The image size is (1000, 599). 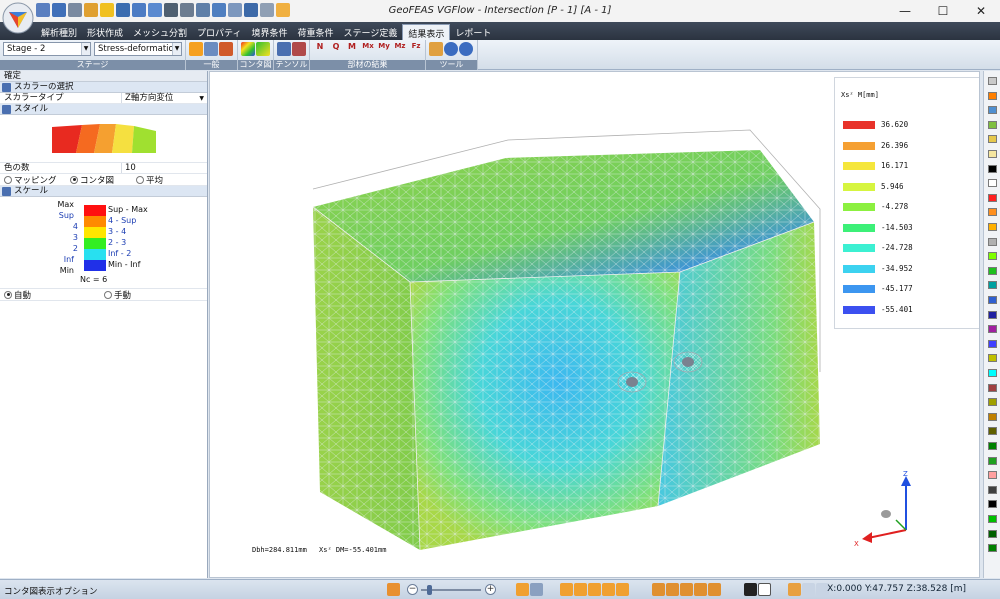 What do you see at coordinates (226, 49) in the screenshot?
I see `label-icon` at bounding box center [226, 49].